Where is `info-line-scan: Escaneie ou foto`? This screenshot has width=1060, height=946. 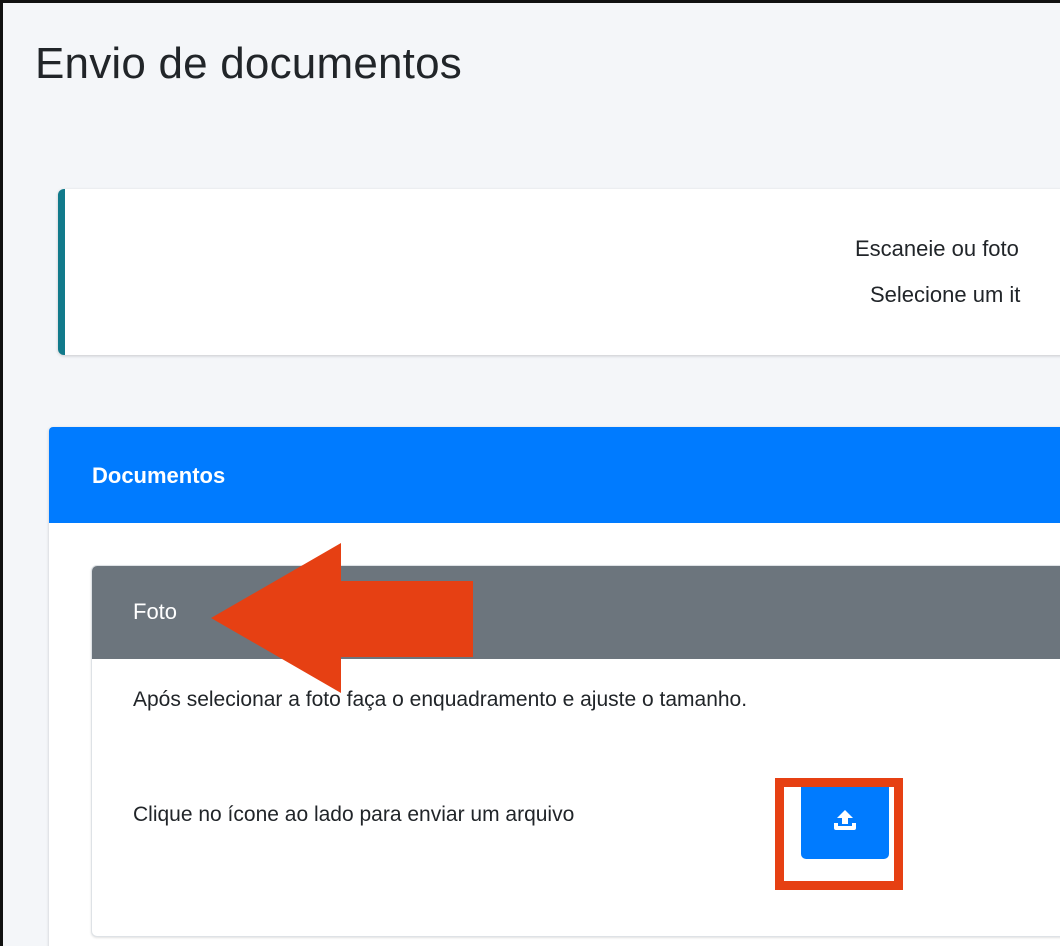
info-line-scan: Escaneie ou foto is located at coordinates (937, 248).